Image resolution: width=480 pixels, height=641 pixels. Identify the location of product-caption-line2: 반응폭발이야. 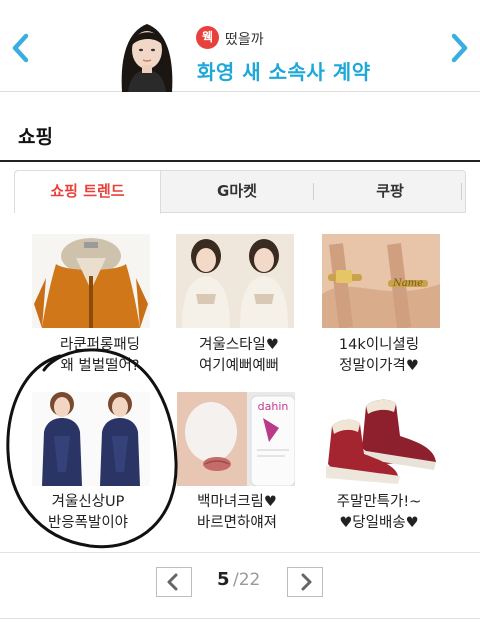
(88, 523).